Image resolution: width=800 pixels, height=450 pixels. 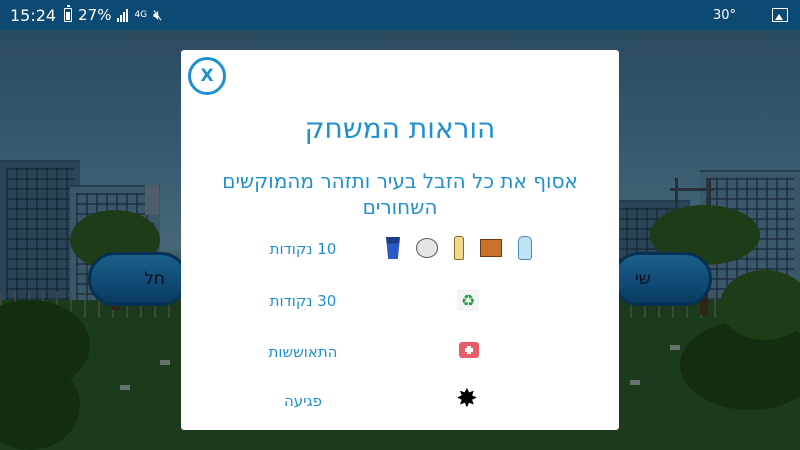 What do you see at coordinates (491, 248) in the screenshot?
I see `cardboard-box-icon` at bounding box center [491, 248].